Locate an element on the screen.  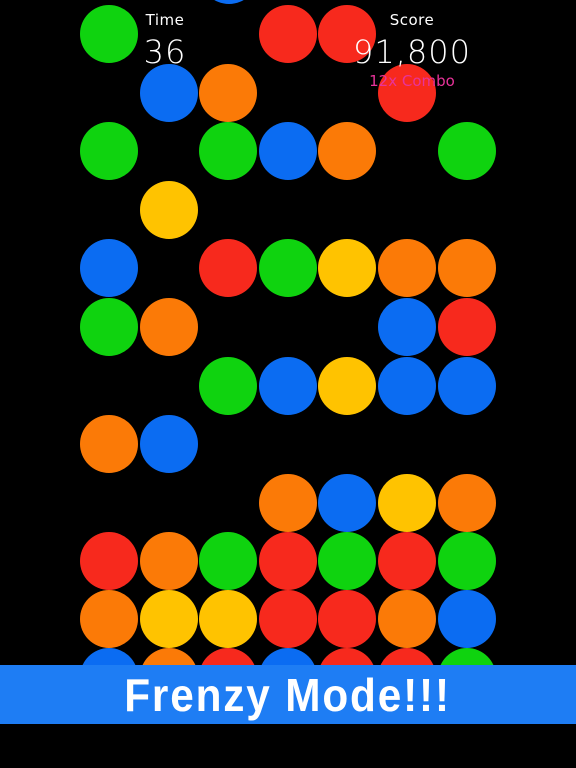
frenzy-mode-banner: Frenzy Mode!!! is located at coordinates (288, 694).